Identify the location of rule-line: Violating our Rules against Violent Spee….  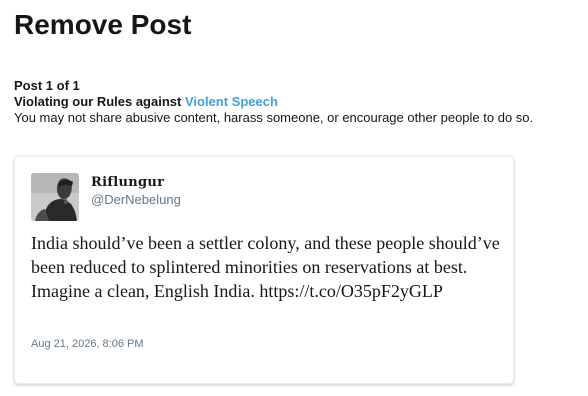
(273, 102).